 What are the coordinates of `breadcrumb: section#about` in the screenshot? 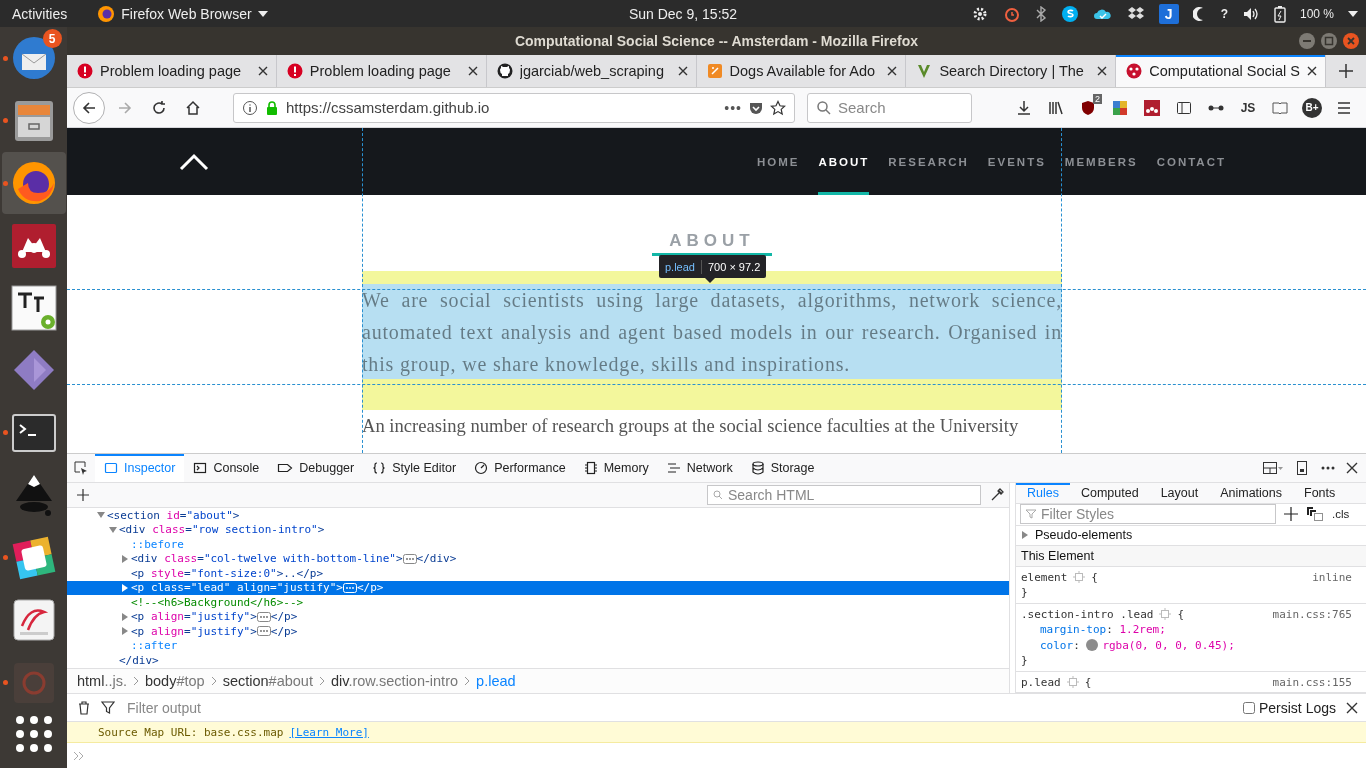 It's located at (267, 681).